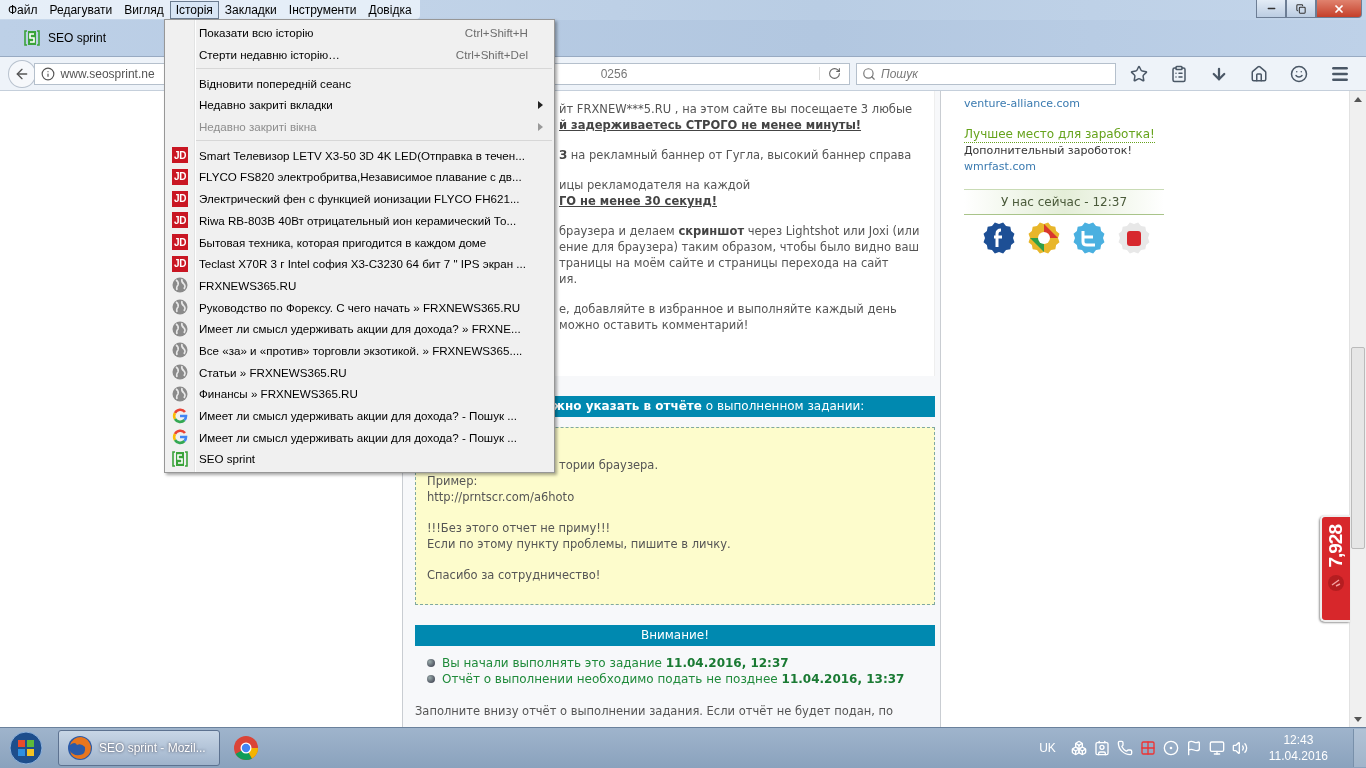 The image size is (1366, 768). Describe the element at coordinates (710, 125) in the screenshot. I see `task-text: й задерживаетесь СТРОГО не менее минуты!` at that location.